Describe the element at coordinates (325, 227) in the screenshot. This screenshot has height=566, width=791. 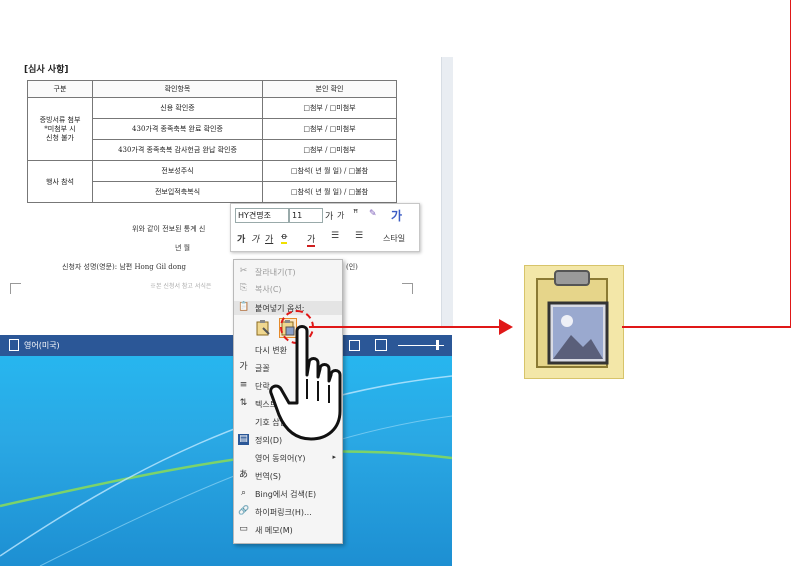
I see `mini-format-toolbar: HY견명조 11 가 가 ꟸ ✎ 가 가 가 가 ꝋ 가 ☰ ☰ 스타일` at that location.